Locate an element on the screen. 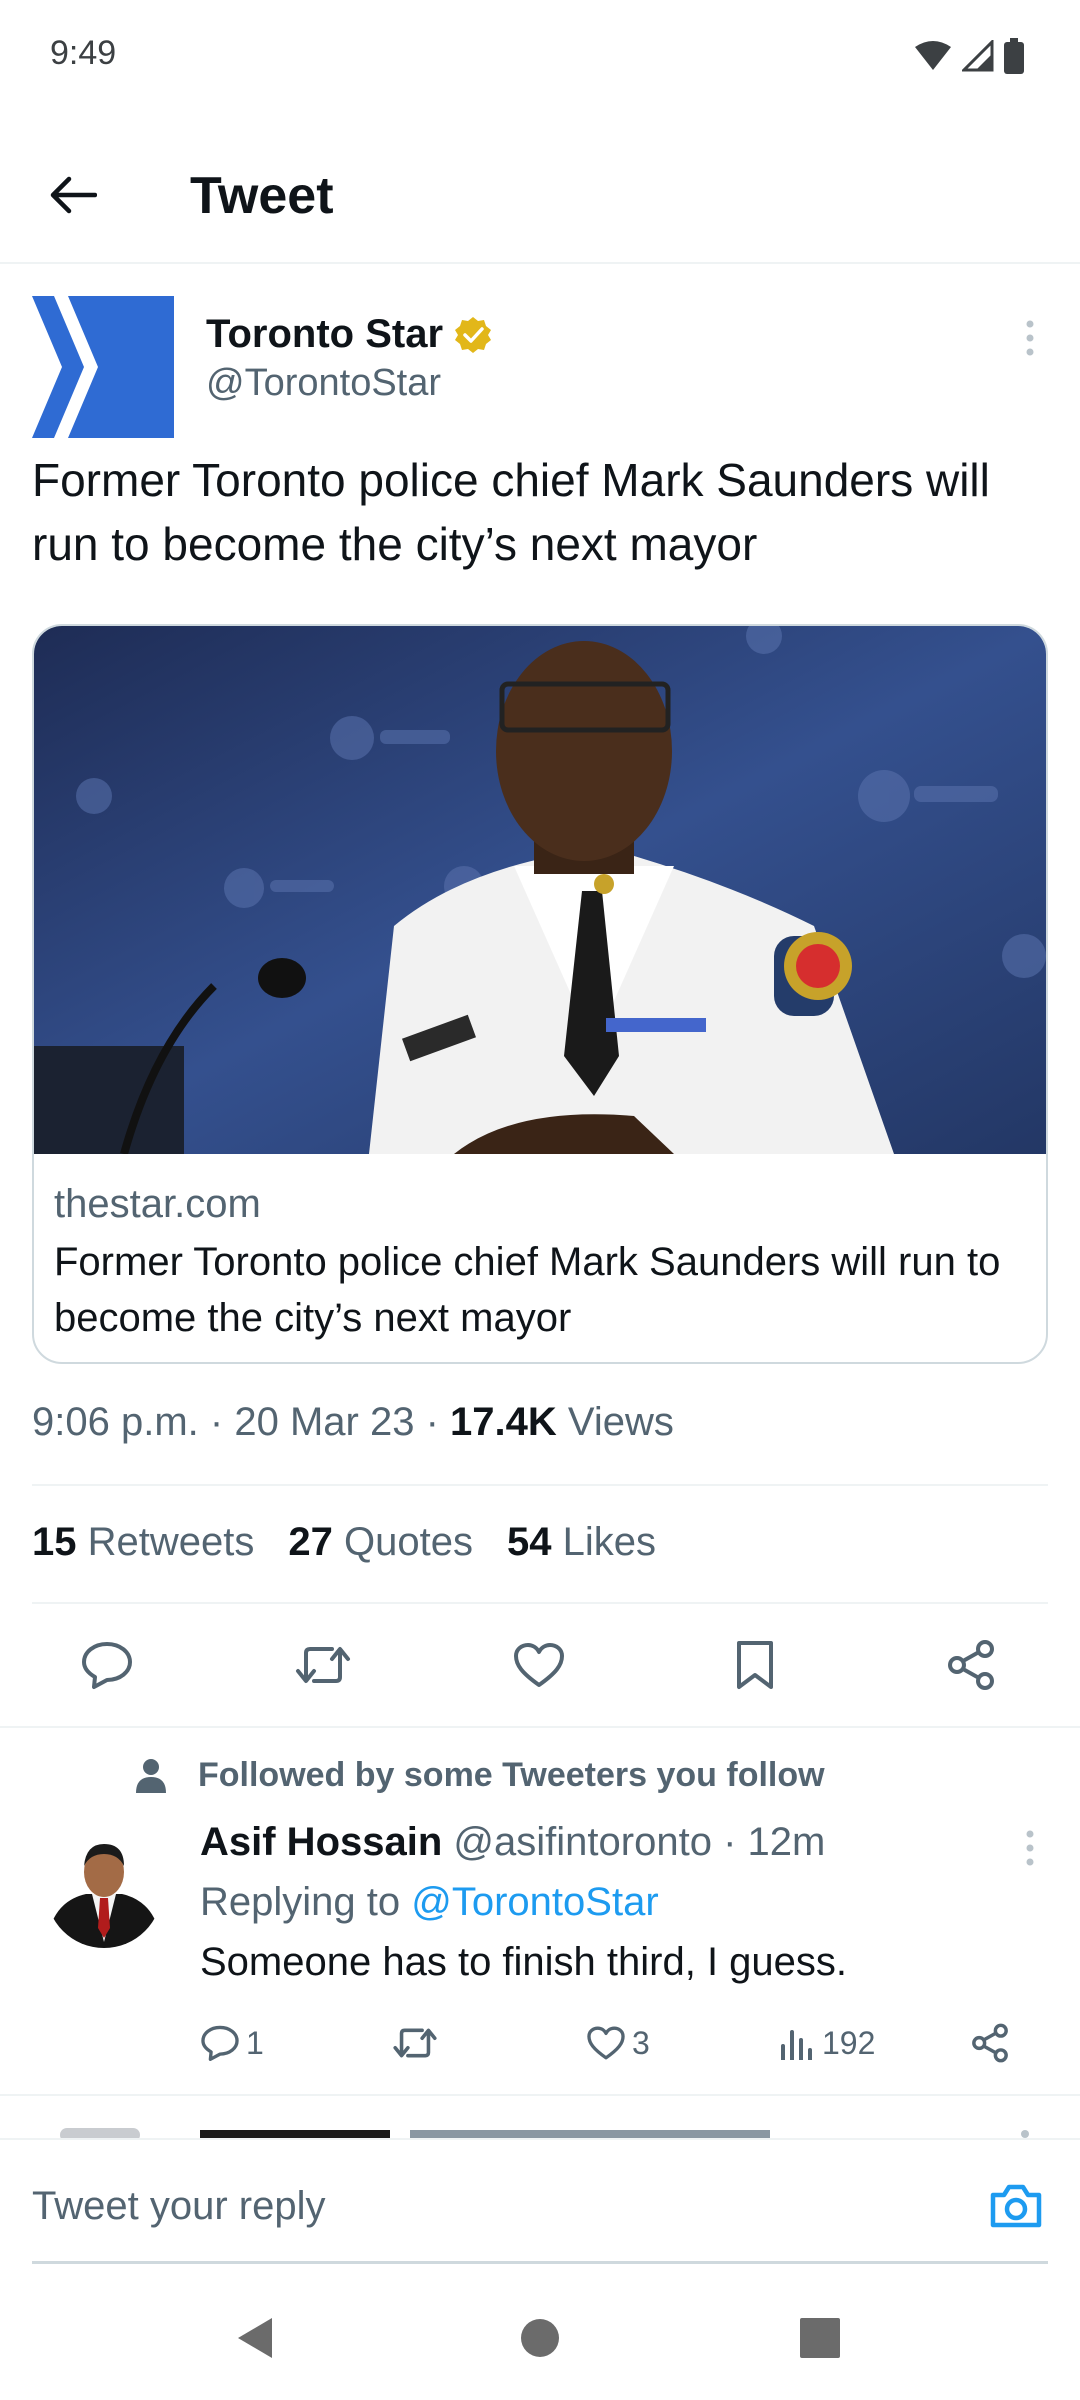 The image size is (1080, 2400). tweet-date: 20 Mar 23 is located at coordinates (324, 1422).